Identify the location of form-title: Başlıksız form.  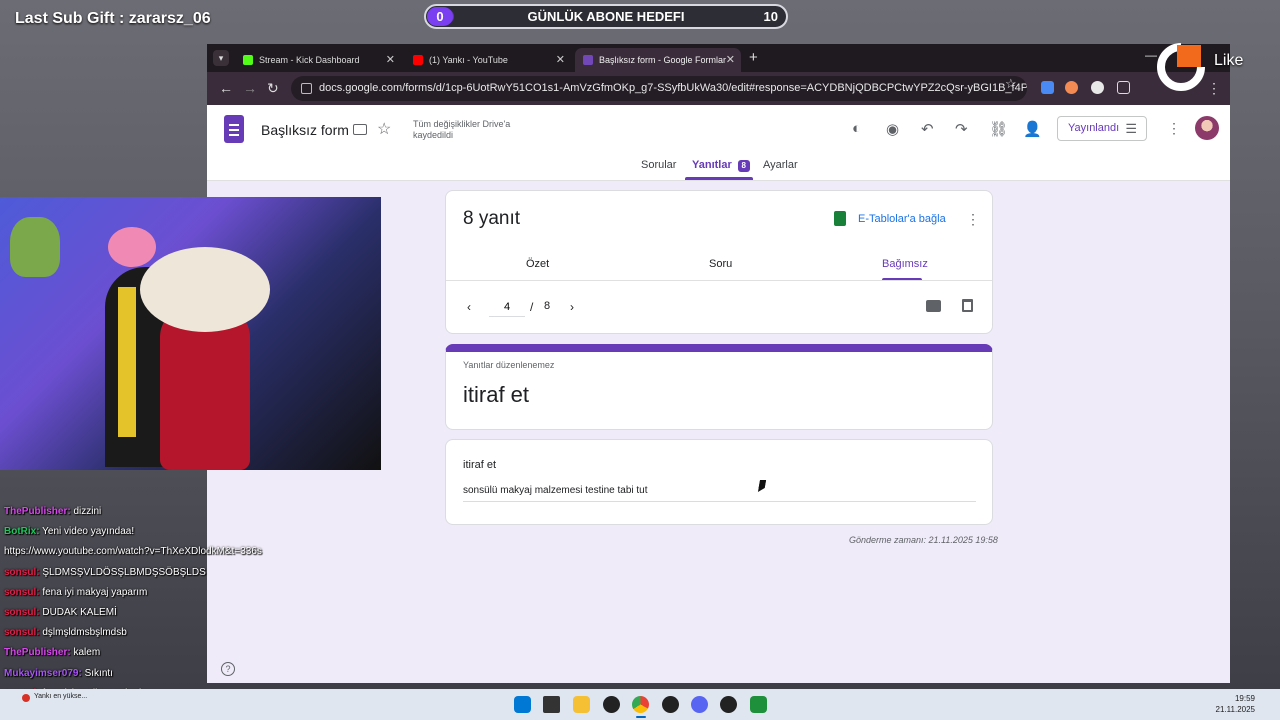
(305, 130).